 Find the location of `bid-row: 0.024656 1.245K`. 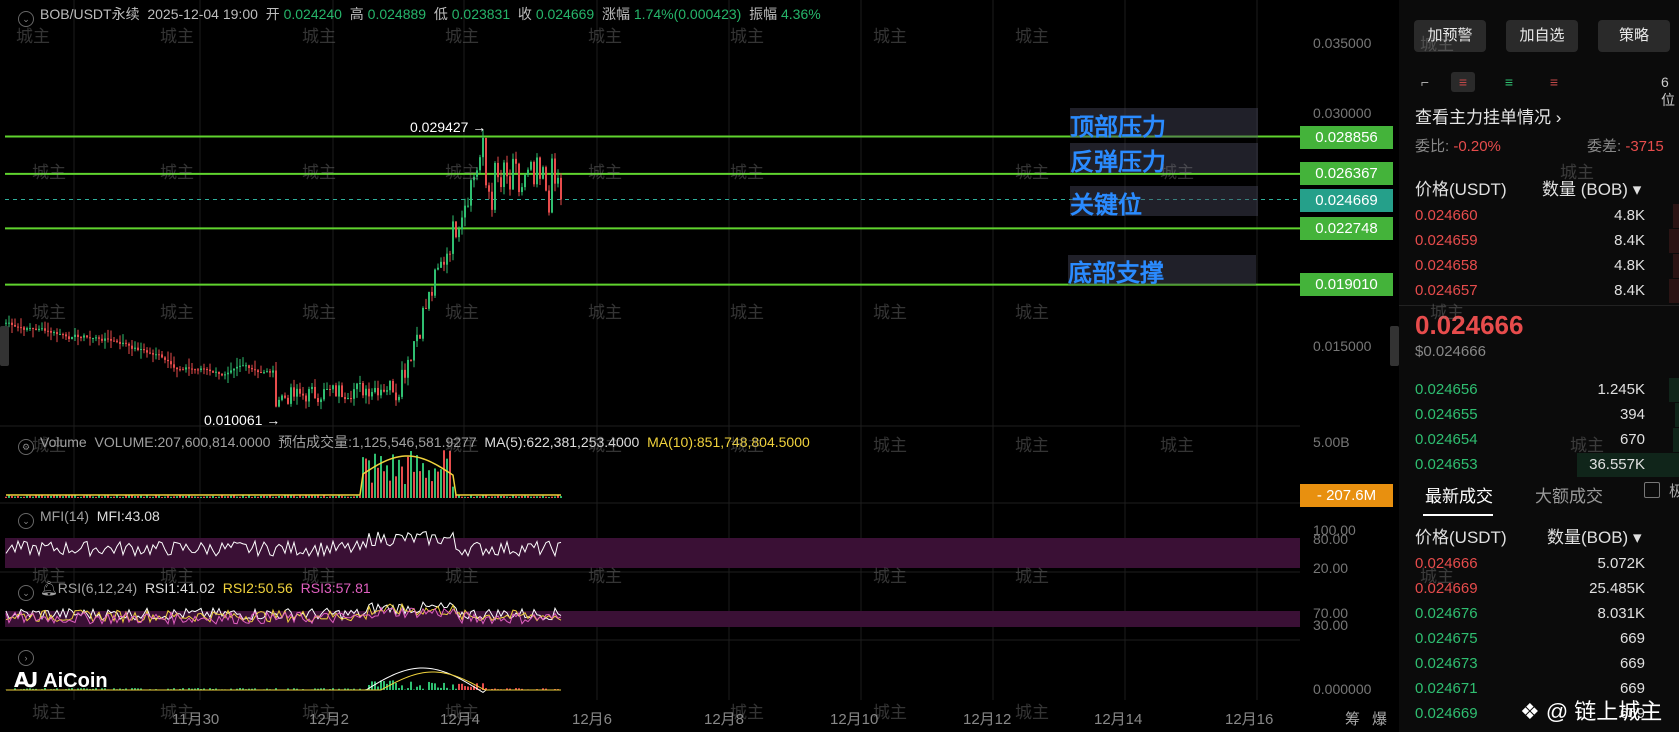

bid-row: 0.024656 1.245K is located at coordinates (1539, 390).